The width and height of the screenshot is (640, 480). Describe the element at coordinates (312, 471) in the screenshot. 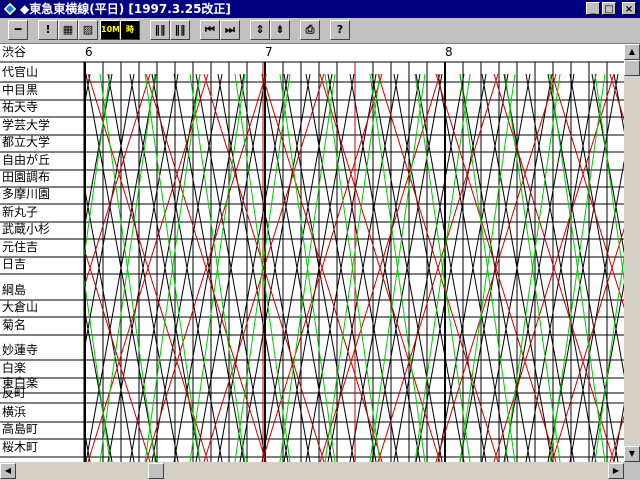

I see `horizontal-scrollbar: ◀ ▶` at that location.